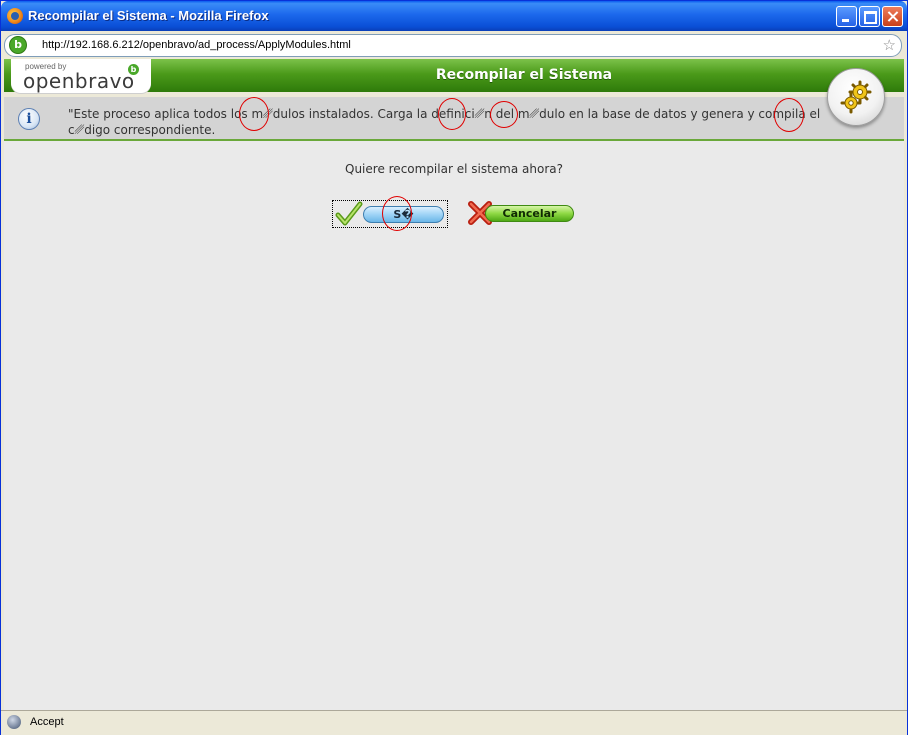  I want to click on cancel-button-label: Cancelar, so click(529, 213).